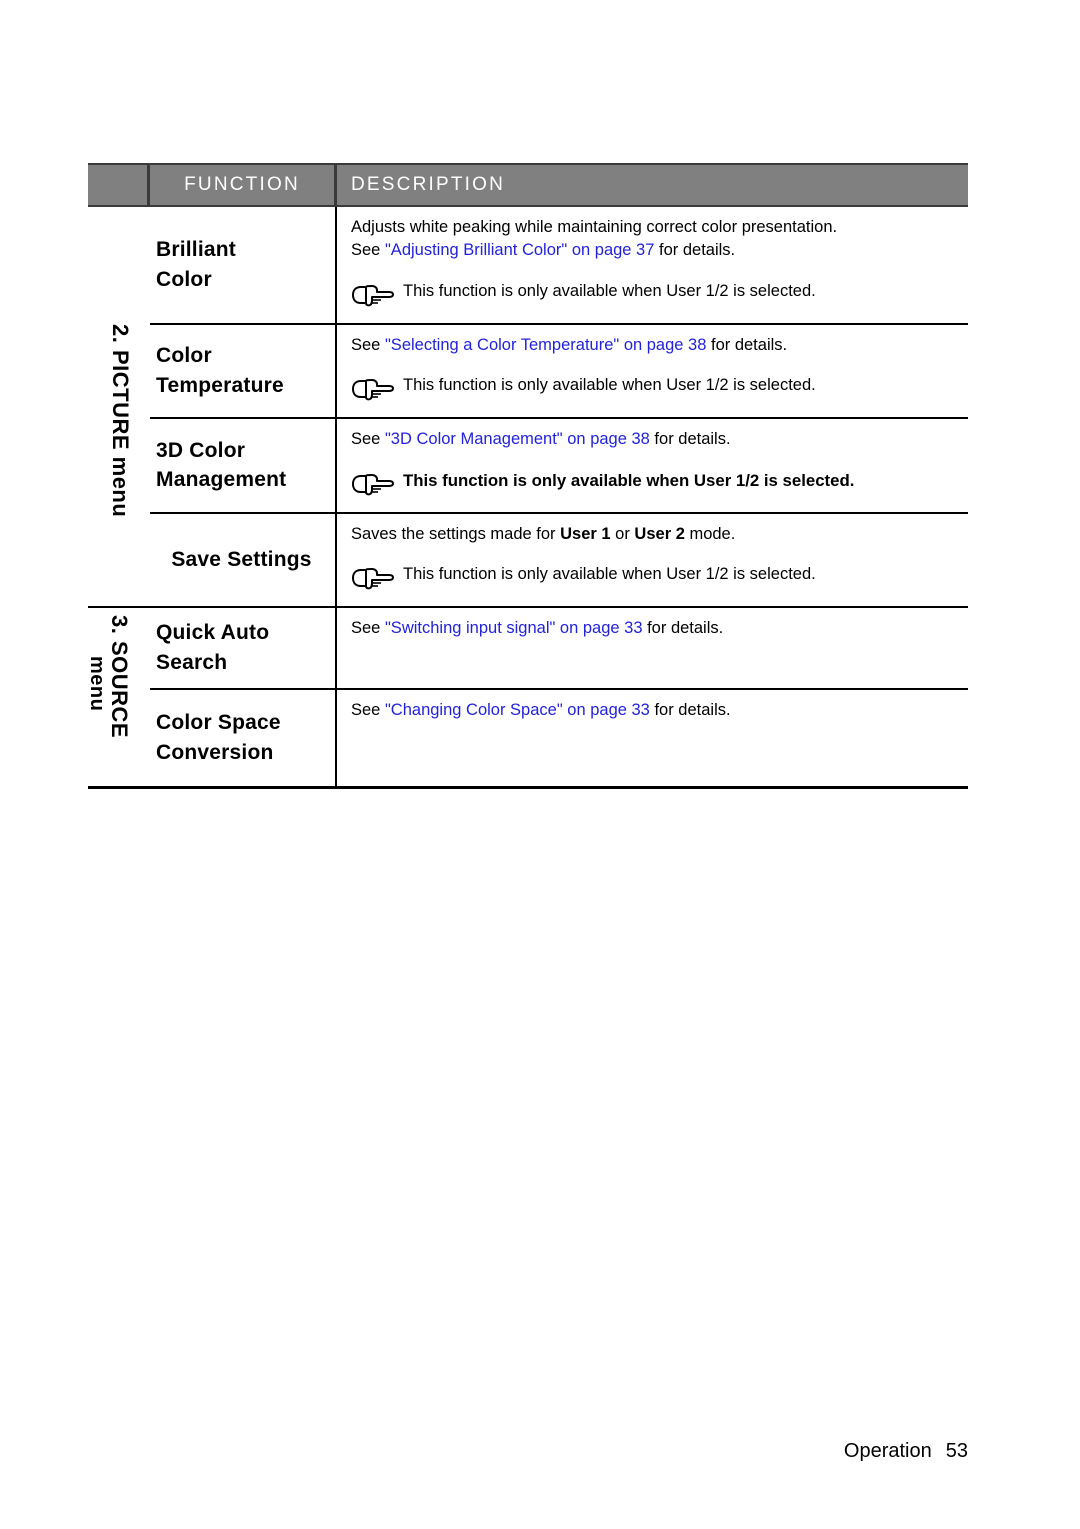  I want to click on function-name-line: Conversion, so click(215, 752).